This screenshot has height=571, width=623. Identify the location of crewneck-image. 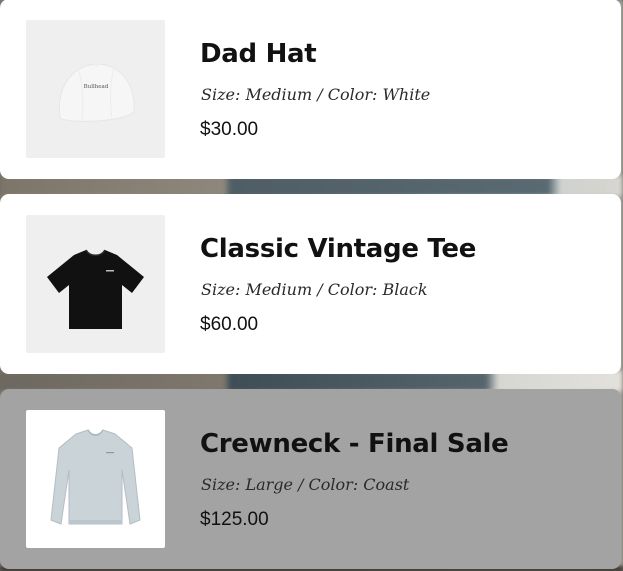
(95, 477).